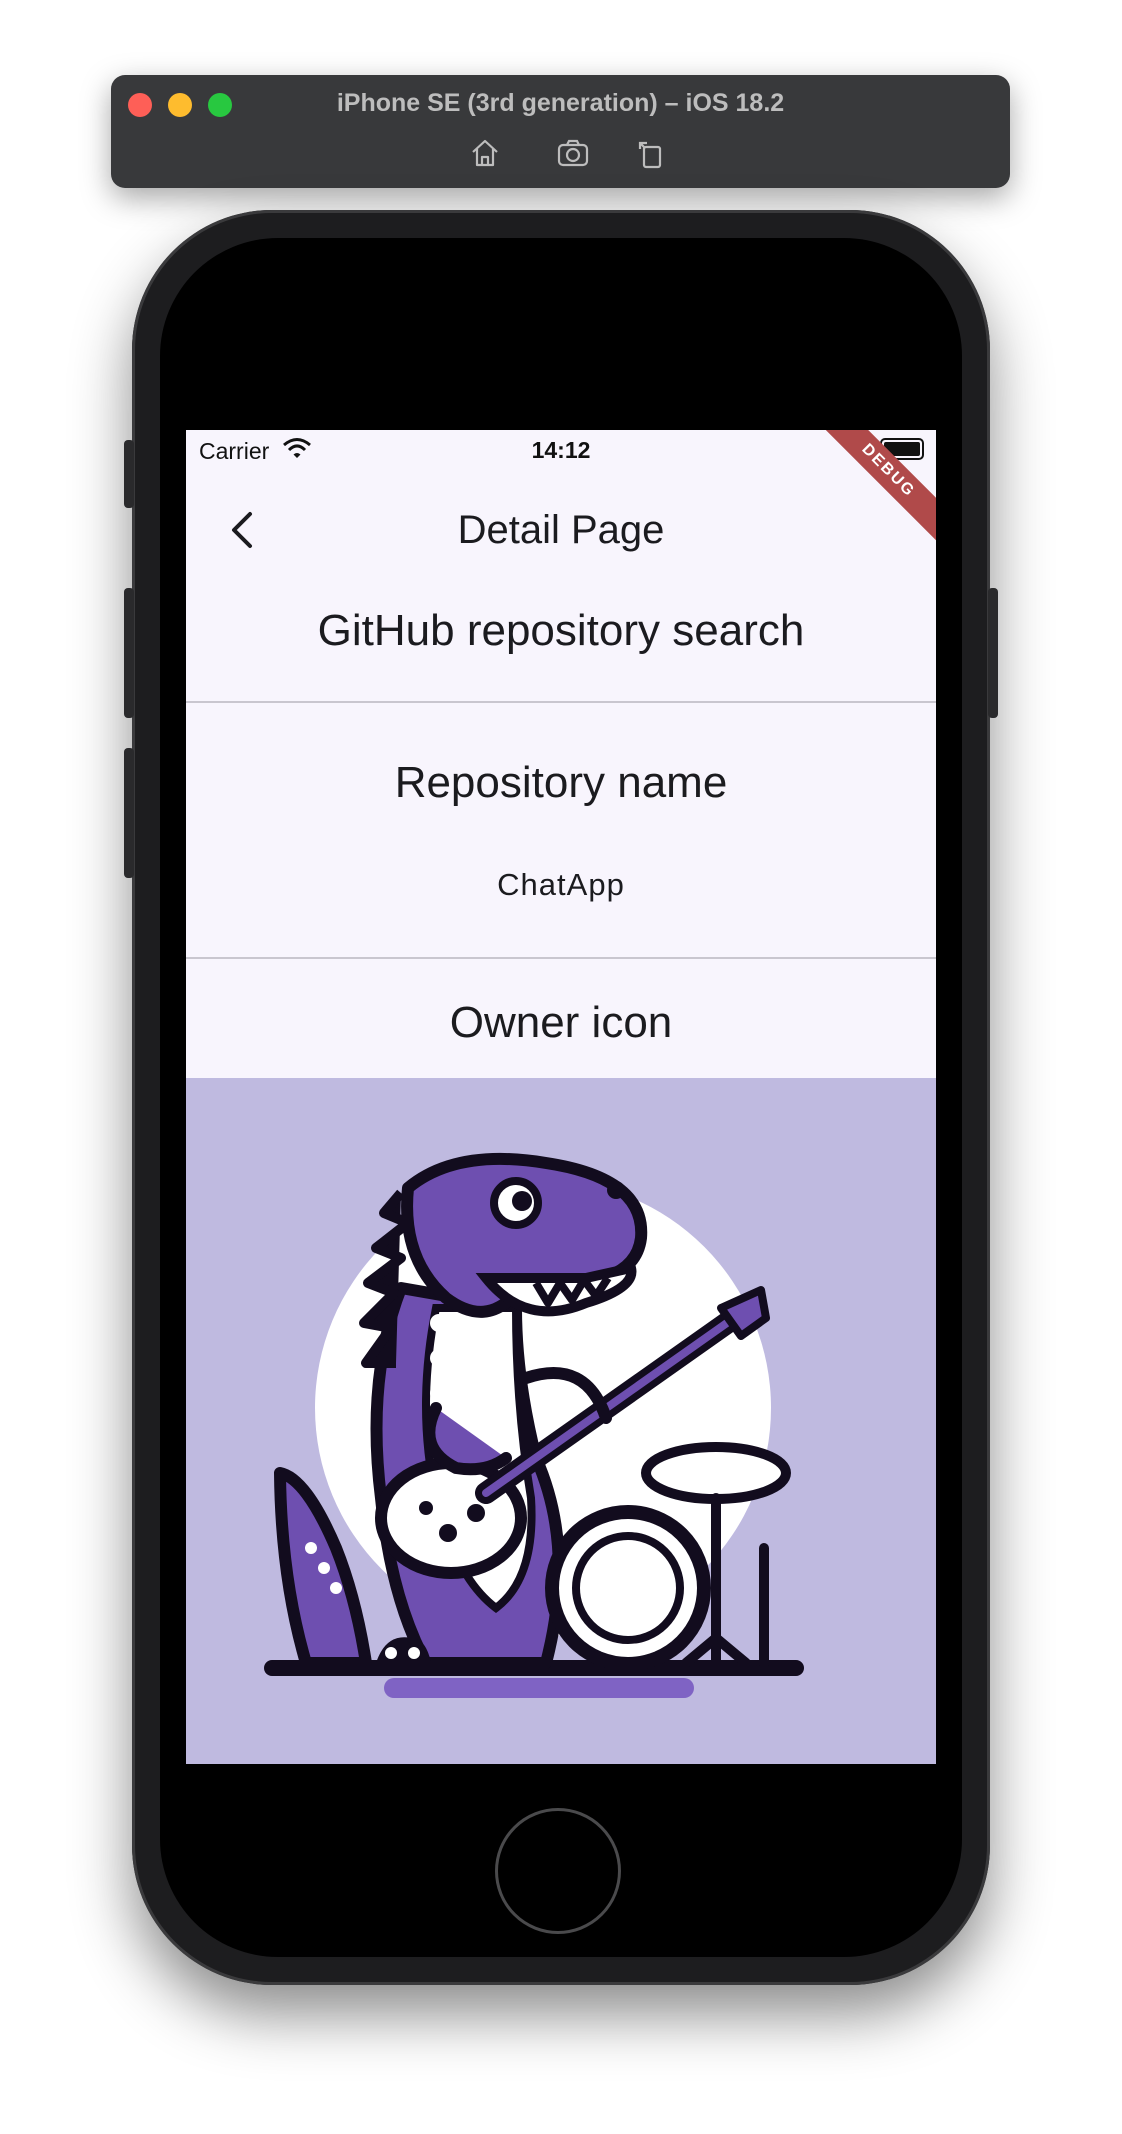 The width and height of the screenshot is (1122, 2134). Describe the element at coordinates (561, 630) in the screenshot. I see `page-heading: GitHub repository search` at that location.